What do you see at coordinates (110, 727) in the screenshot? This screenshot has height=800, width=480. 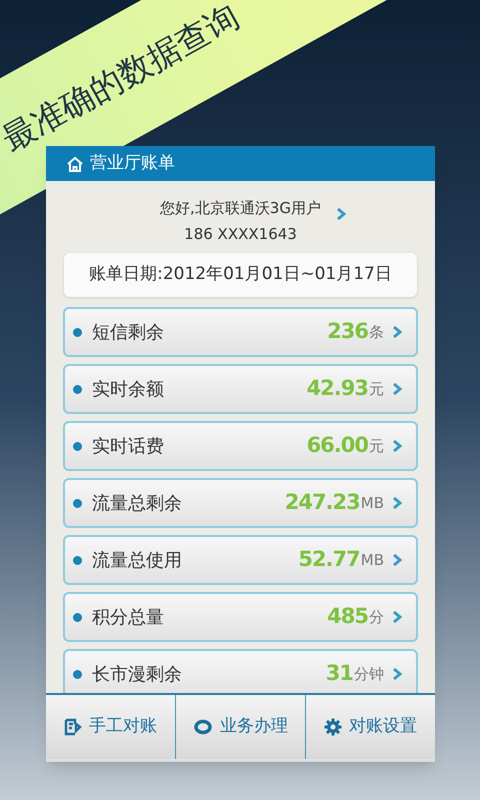 I see `toolbar-button: 手工对账` at bounding box center [110, 727].